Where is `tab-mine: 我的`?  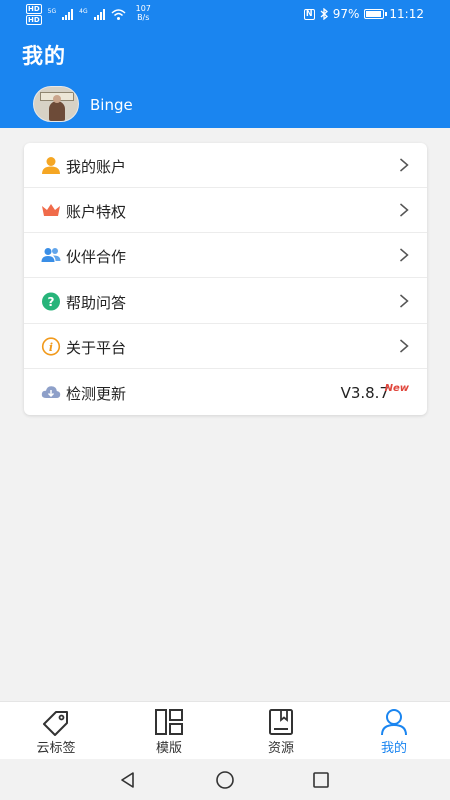
tab-mine: 我的 is located at coordinates (394, 731).